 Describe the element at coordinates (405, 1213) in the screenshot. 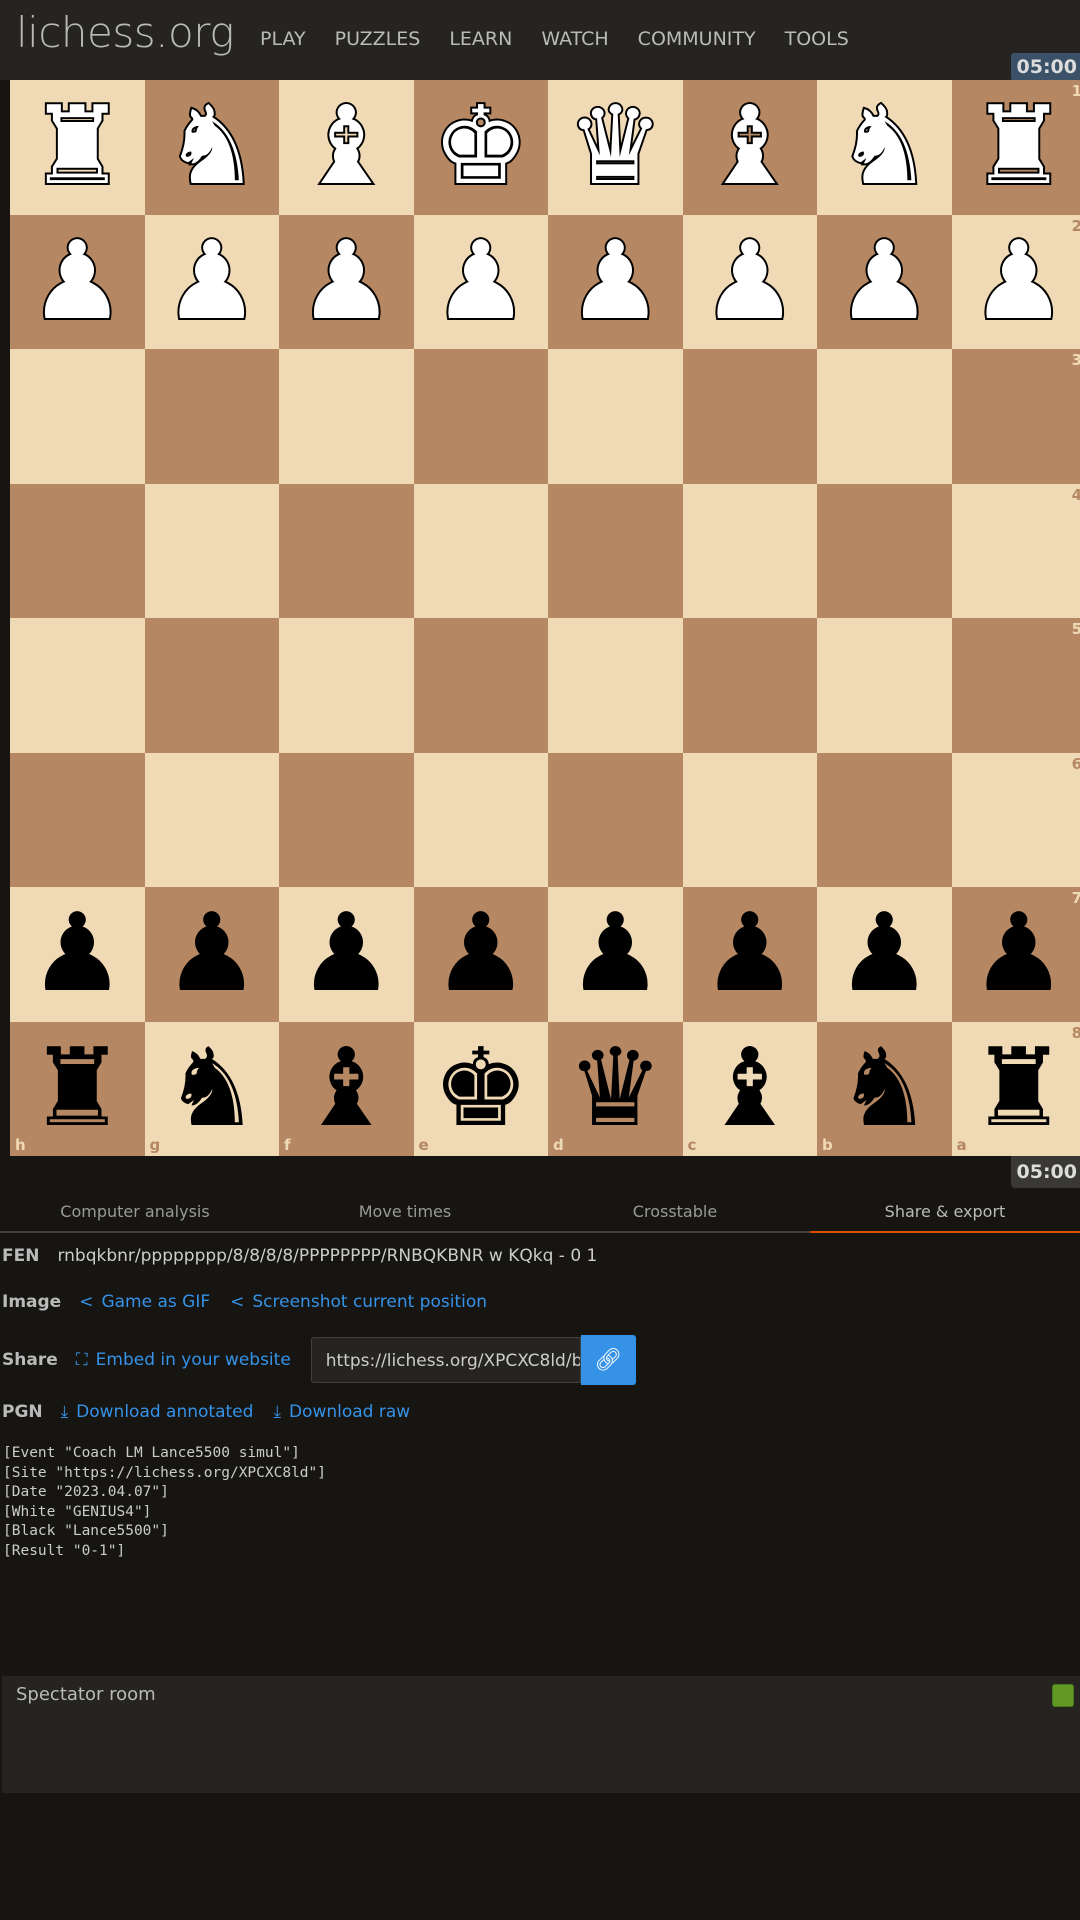

I see `tab-move-times: Move times` at that location.